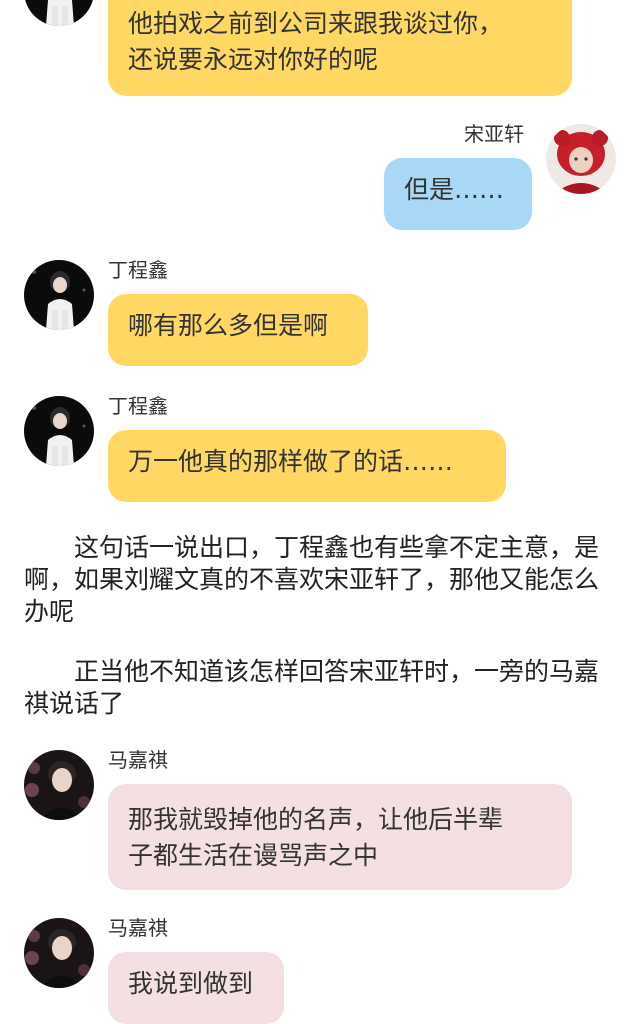 This screenshot has height=1024, width=640. I want to click on sender-name-songyaxuan: 宋亚轩, so click(494, 134).